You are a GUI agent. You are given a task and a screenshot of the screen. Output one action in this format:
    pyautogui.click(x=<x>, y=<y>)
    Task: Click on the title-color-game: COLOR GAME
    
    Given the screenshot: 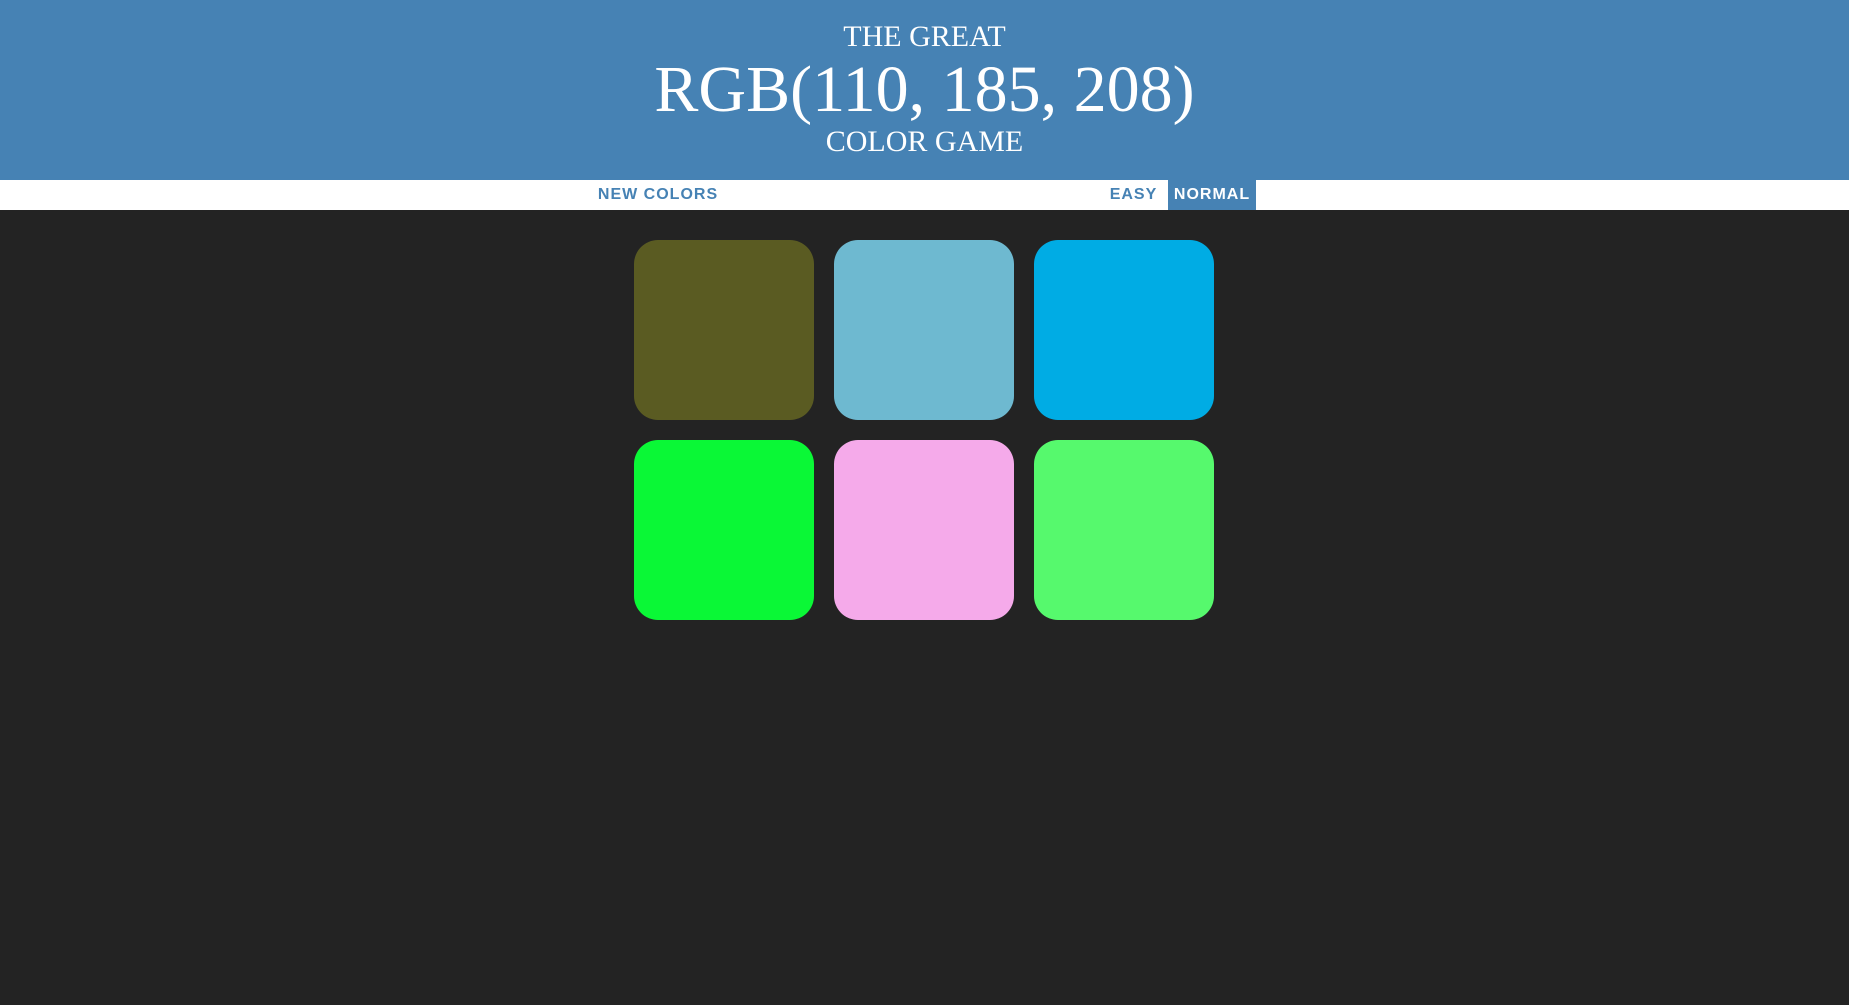 What is the action you would take?
    pyautogui.click(x=924, y=141)
    